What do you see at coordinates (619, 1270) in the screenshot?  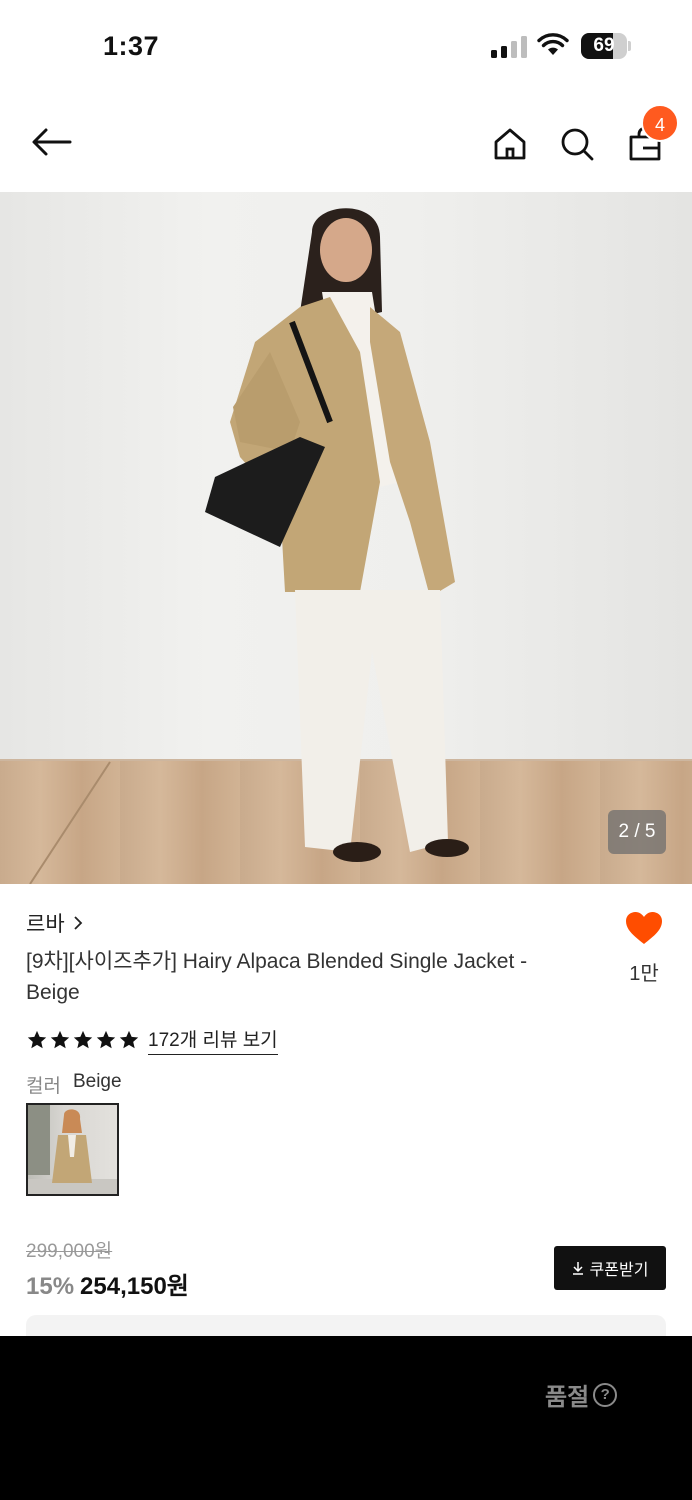 I see `coupon-label: 쿠폰받기` at bounding box center [619, 1270].